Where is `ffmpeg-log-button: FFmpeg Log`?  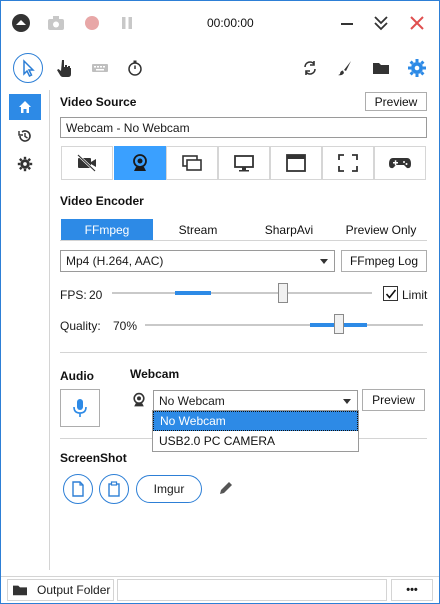
ffmpeg-log-button: FFmpeg Log is located at coordinates (384, 261).